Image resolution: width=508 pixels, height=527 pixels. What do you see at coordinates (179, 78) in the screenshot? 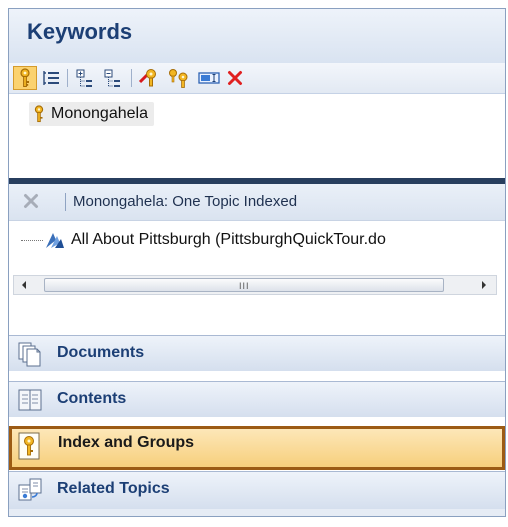
I see `add-subkeyword-icon` at bounding box center [179, 78].